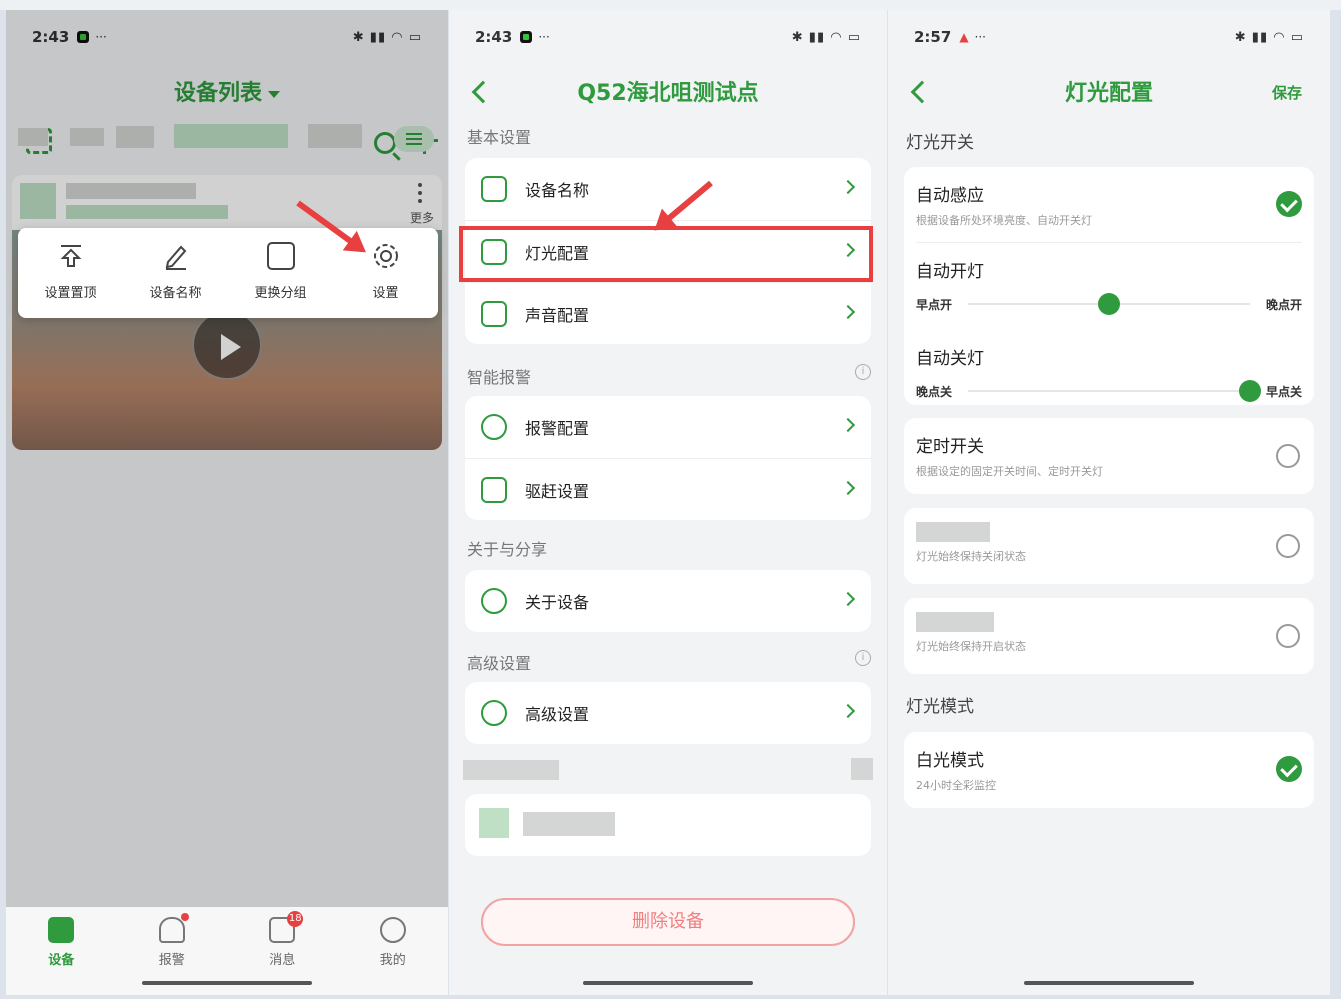  I want to click on option-white-mode: 白光模式 24小时全彩监控, so click(1109, 770).